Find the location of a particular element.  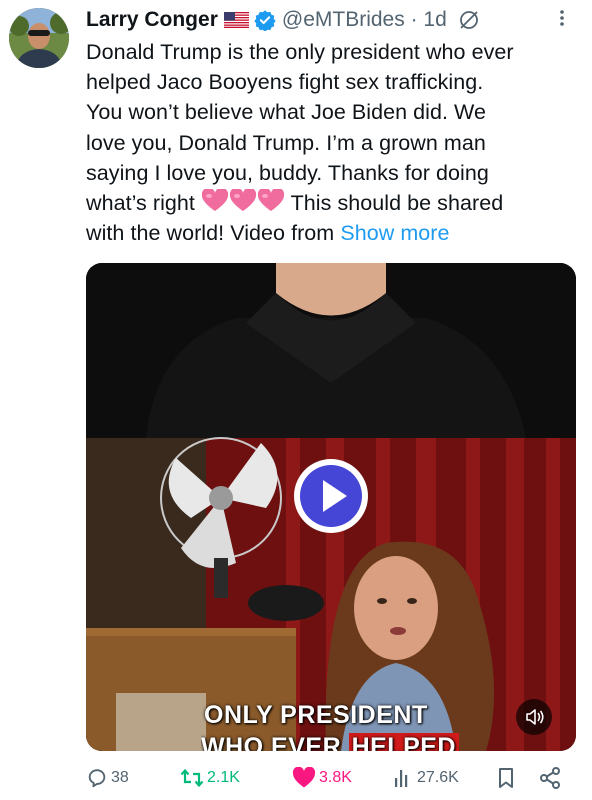

analytics-icon is located at coordinates (401, 778).